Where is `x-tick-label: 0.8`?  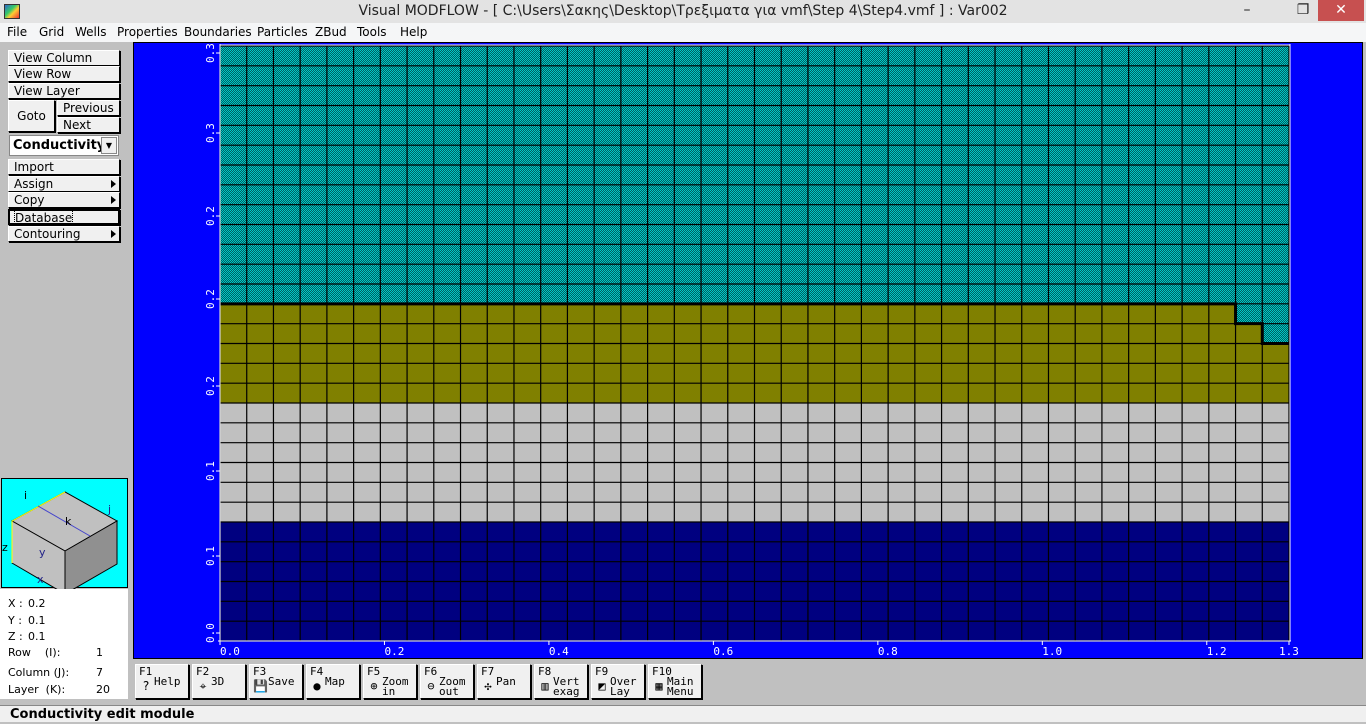
x-tick-label: 0.8 is located at coordinates (888, 651).